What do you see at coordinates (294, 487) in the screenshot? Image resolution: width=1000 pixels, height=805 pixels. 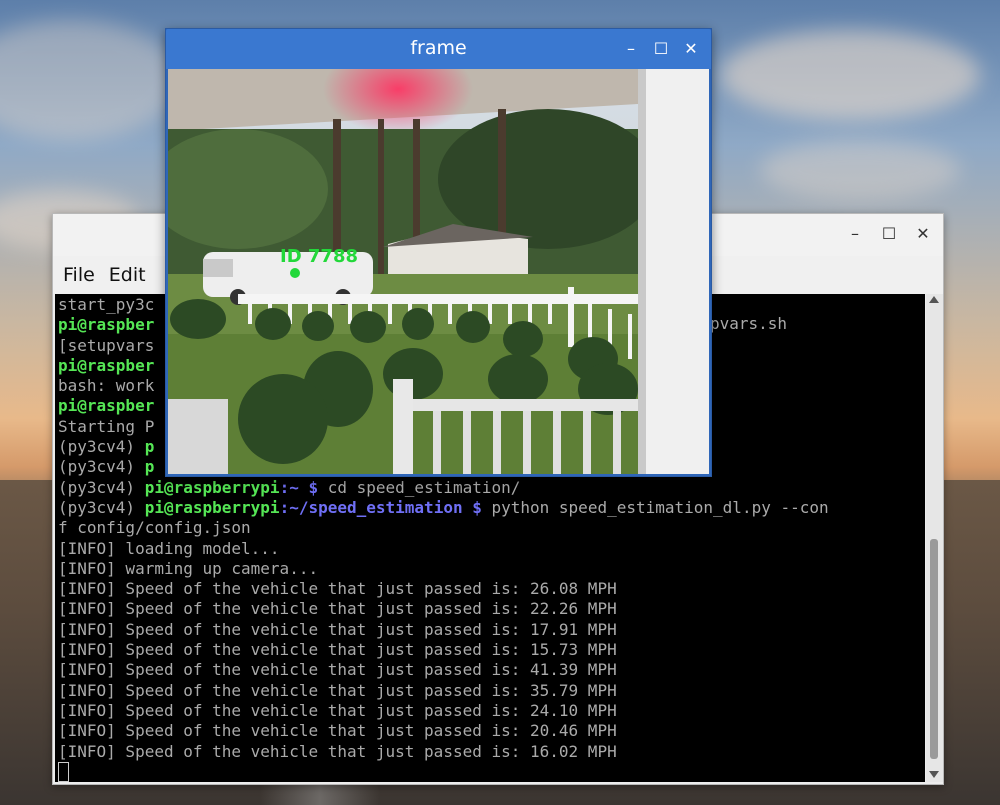 I see `terminal-text-segment: :~` at bounding box center [294, 487].